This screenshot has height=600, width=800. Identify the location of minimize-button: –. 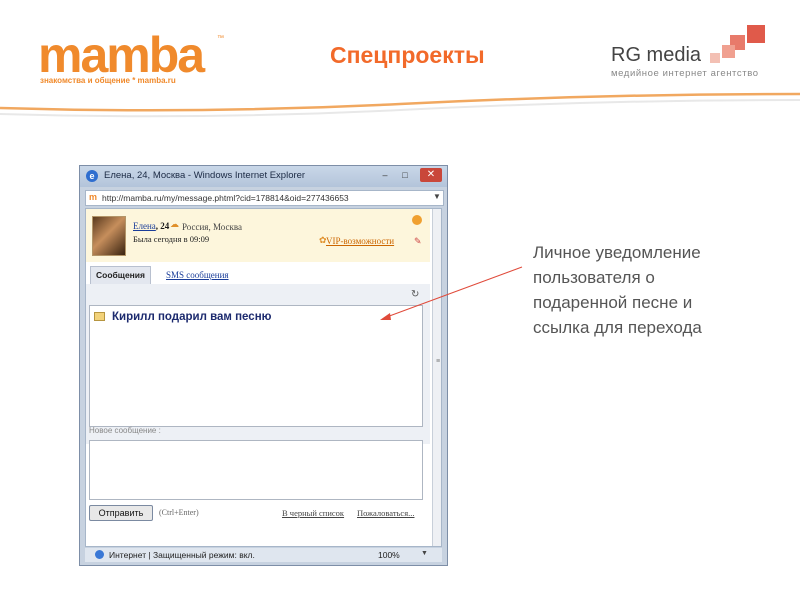
(385, 175).